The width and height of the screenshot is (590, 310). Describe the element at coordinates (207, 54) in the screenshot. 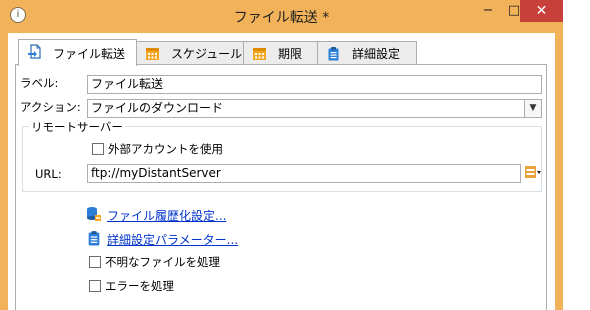

I see `tab-label: スケジュール` at that location.